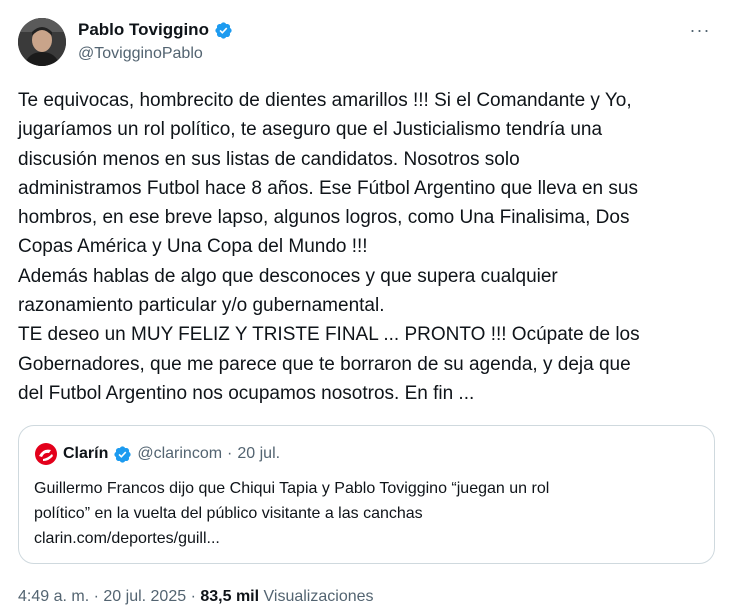  What do you see at coordinates (318, 596) in the screenshot?
I see `views-label: Visualizaciones` at bounding box center [318, 596].